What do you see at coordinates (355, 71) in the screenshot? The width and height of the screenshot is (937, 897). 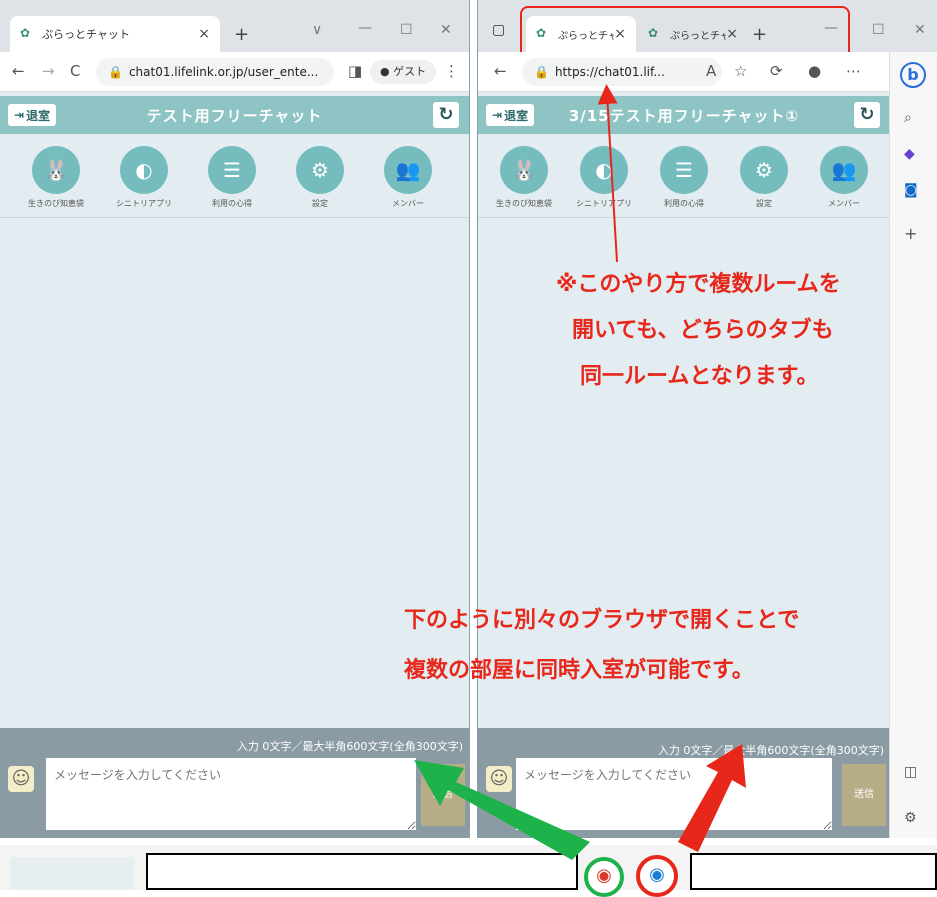 I see `side-panel-icon: ◨` at bounding box center [355, 71].